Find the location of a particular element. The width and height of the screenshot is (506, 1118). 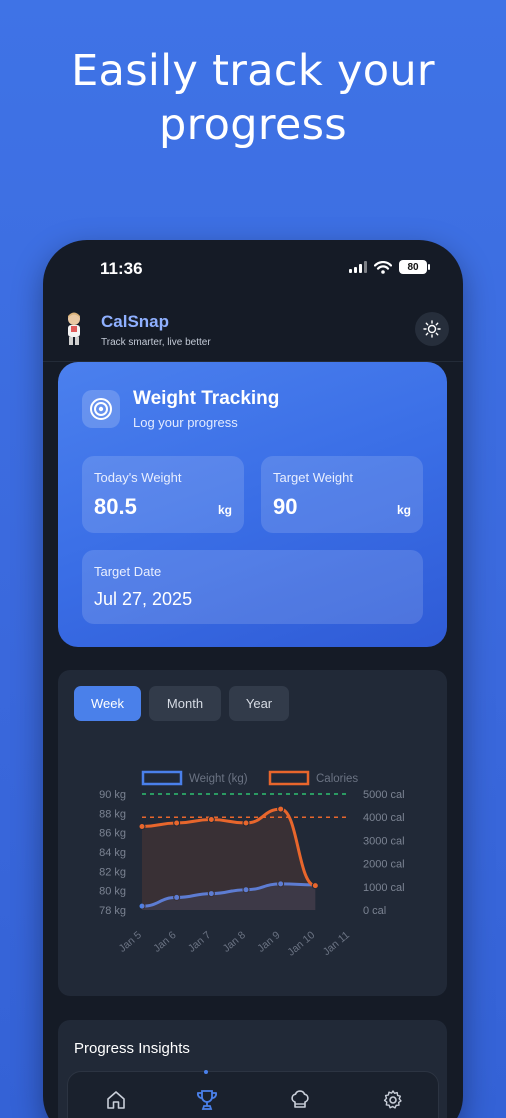

app-name: CalSnap is located at coordinates (135, 321).